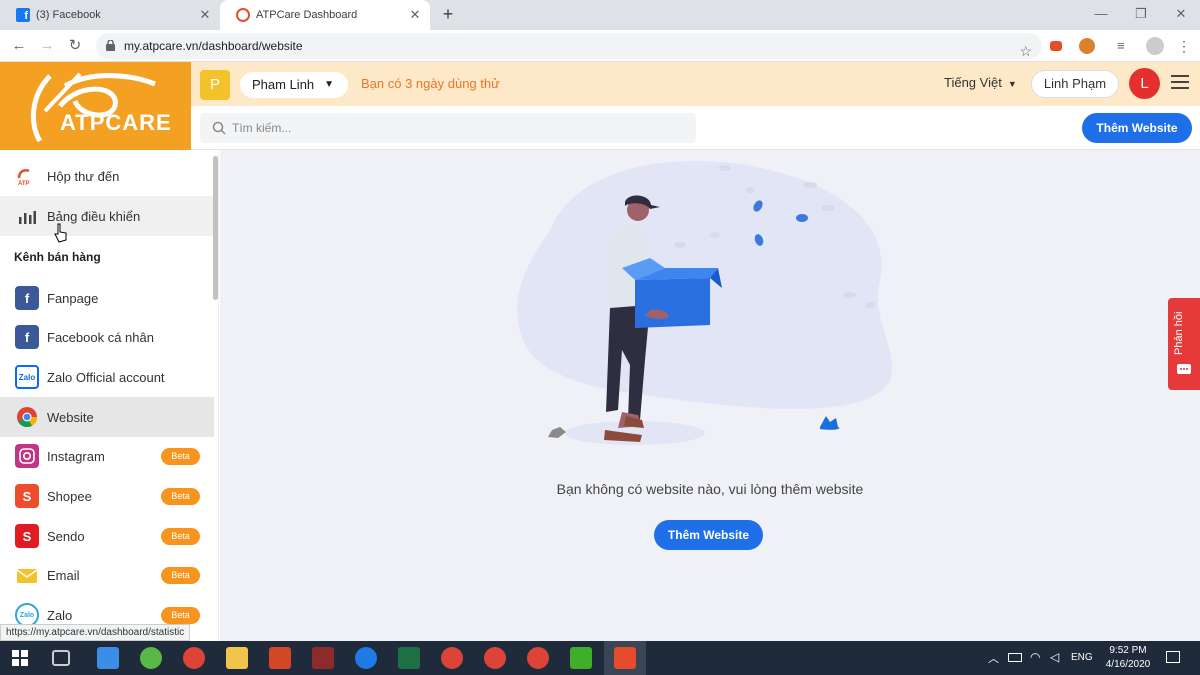  Describe the element at coordinates (27, 575) in the screenshot. I see `email-icon` at that location.